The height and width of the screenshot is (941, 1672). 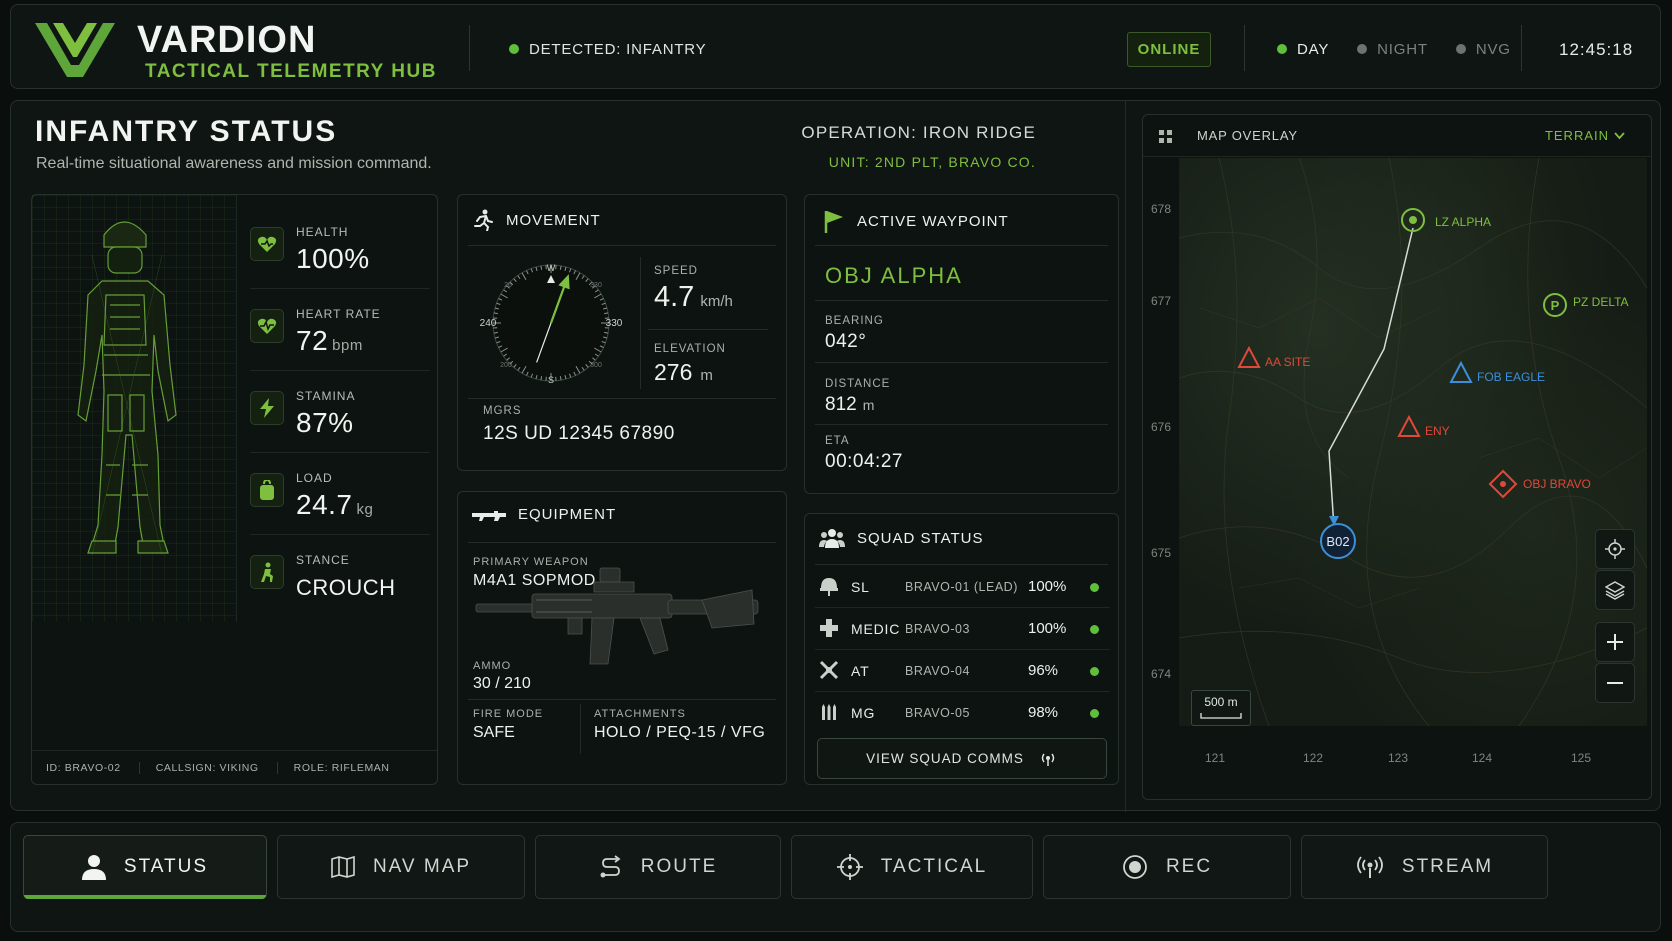 I want to click on recenter-button, so click(x=1615, y=549).